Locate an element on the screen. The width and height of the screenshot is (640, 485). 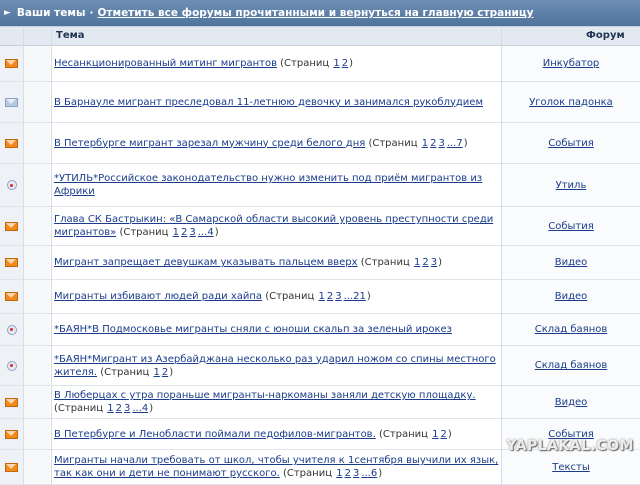
topic-pages: (Страниц 1 2 3) is located at coordinates (400, 262).